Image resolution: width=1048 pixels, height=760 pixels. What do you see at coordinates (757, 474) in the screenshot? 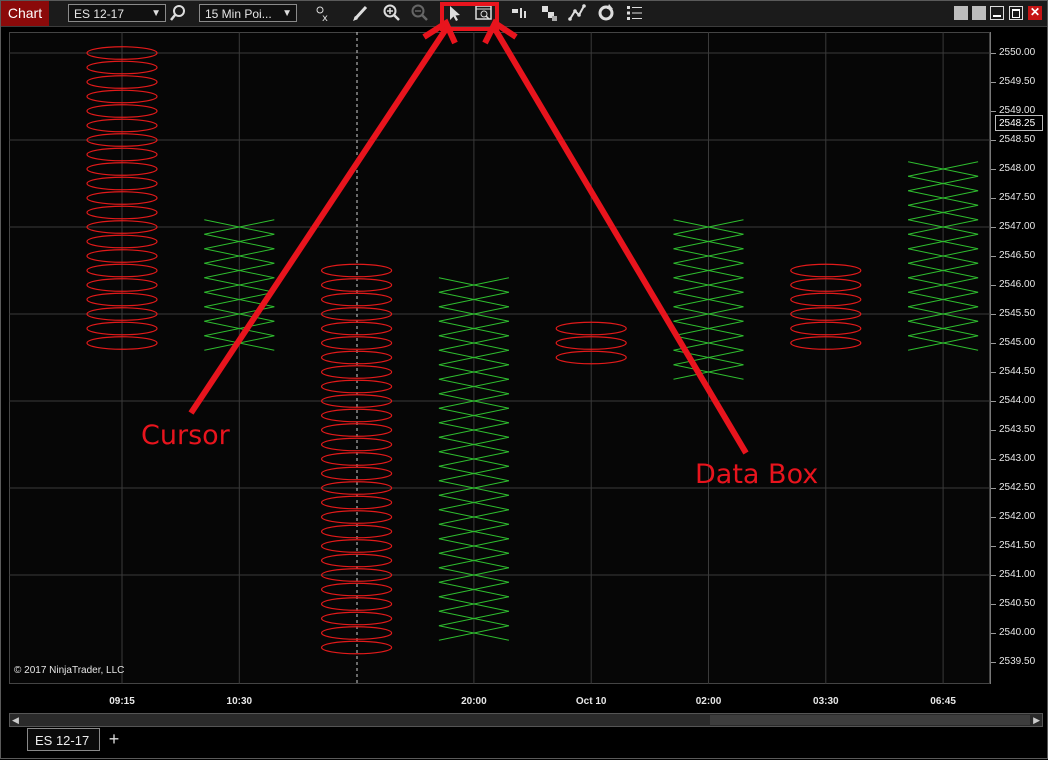
I see `databox-annotation: Data Box` at bounding box center [757, 474].